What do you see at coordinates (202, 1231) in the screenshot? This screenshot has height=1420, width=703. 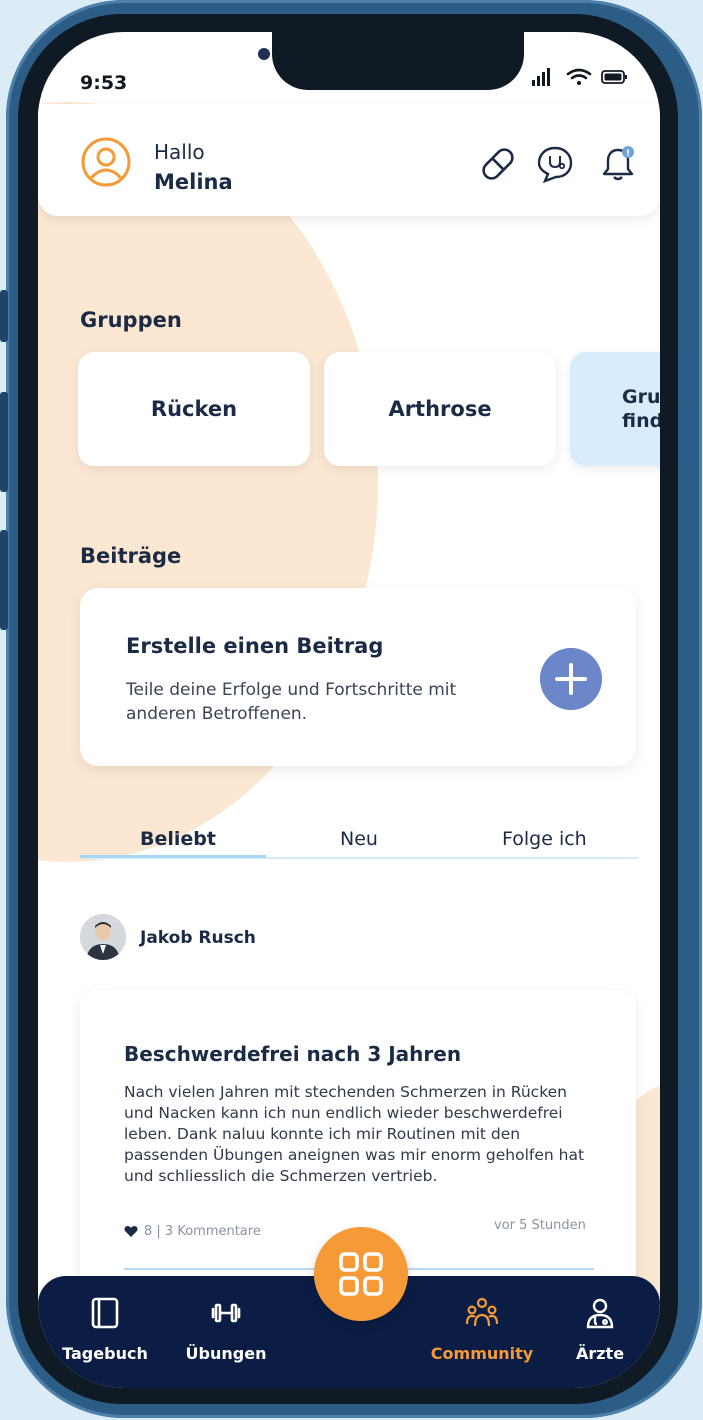 I see `post-stats-text: 8 | 3 Kommentare` at bounding box center [202, 1231].